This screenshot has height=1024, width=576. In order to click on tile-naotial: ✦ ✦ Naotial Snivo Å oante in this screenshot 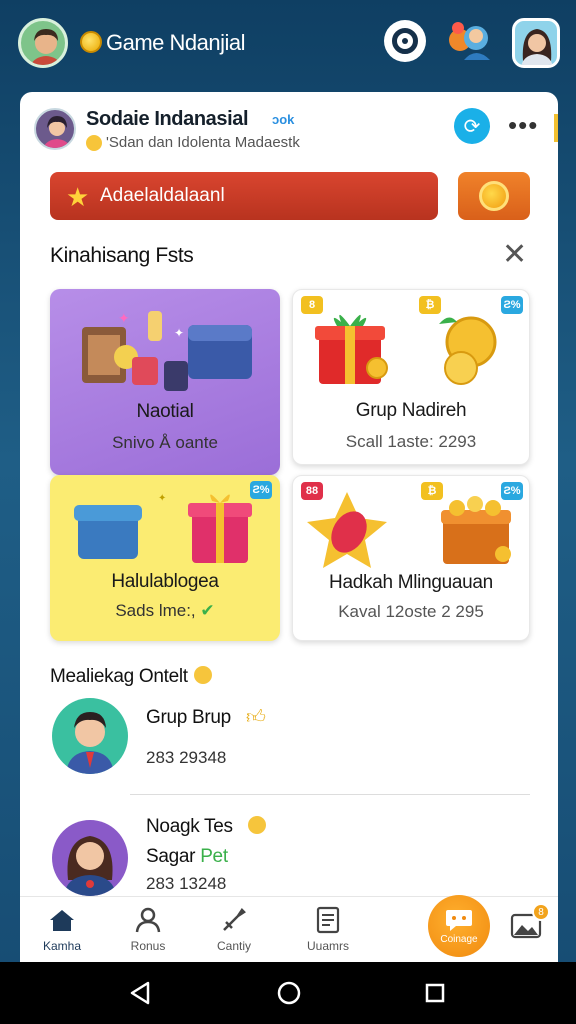, I will do `click(165, 382)`.